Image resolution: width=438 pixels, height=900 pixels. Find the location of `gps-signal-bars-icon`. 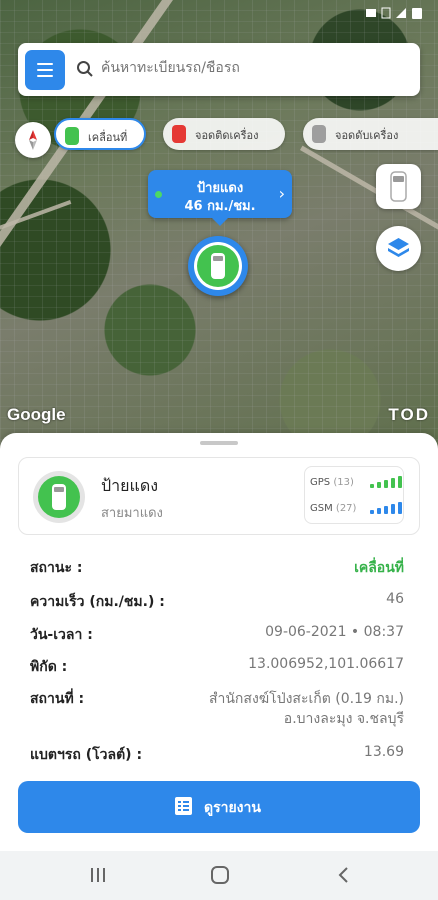

gps-signal-bars-icon is located at coordinates (386, 481).